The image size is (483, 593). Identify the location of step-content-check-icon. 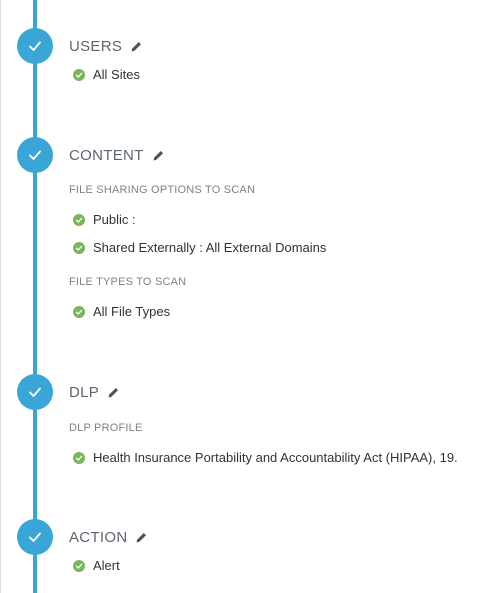
(35, 155).